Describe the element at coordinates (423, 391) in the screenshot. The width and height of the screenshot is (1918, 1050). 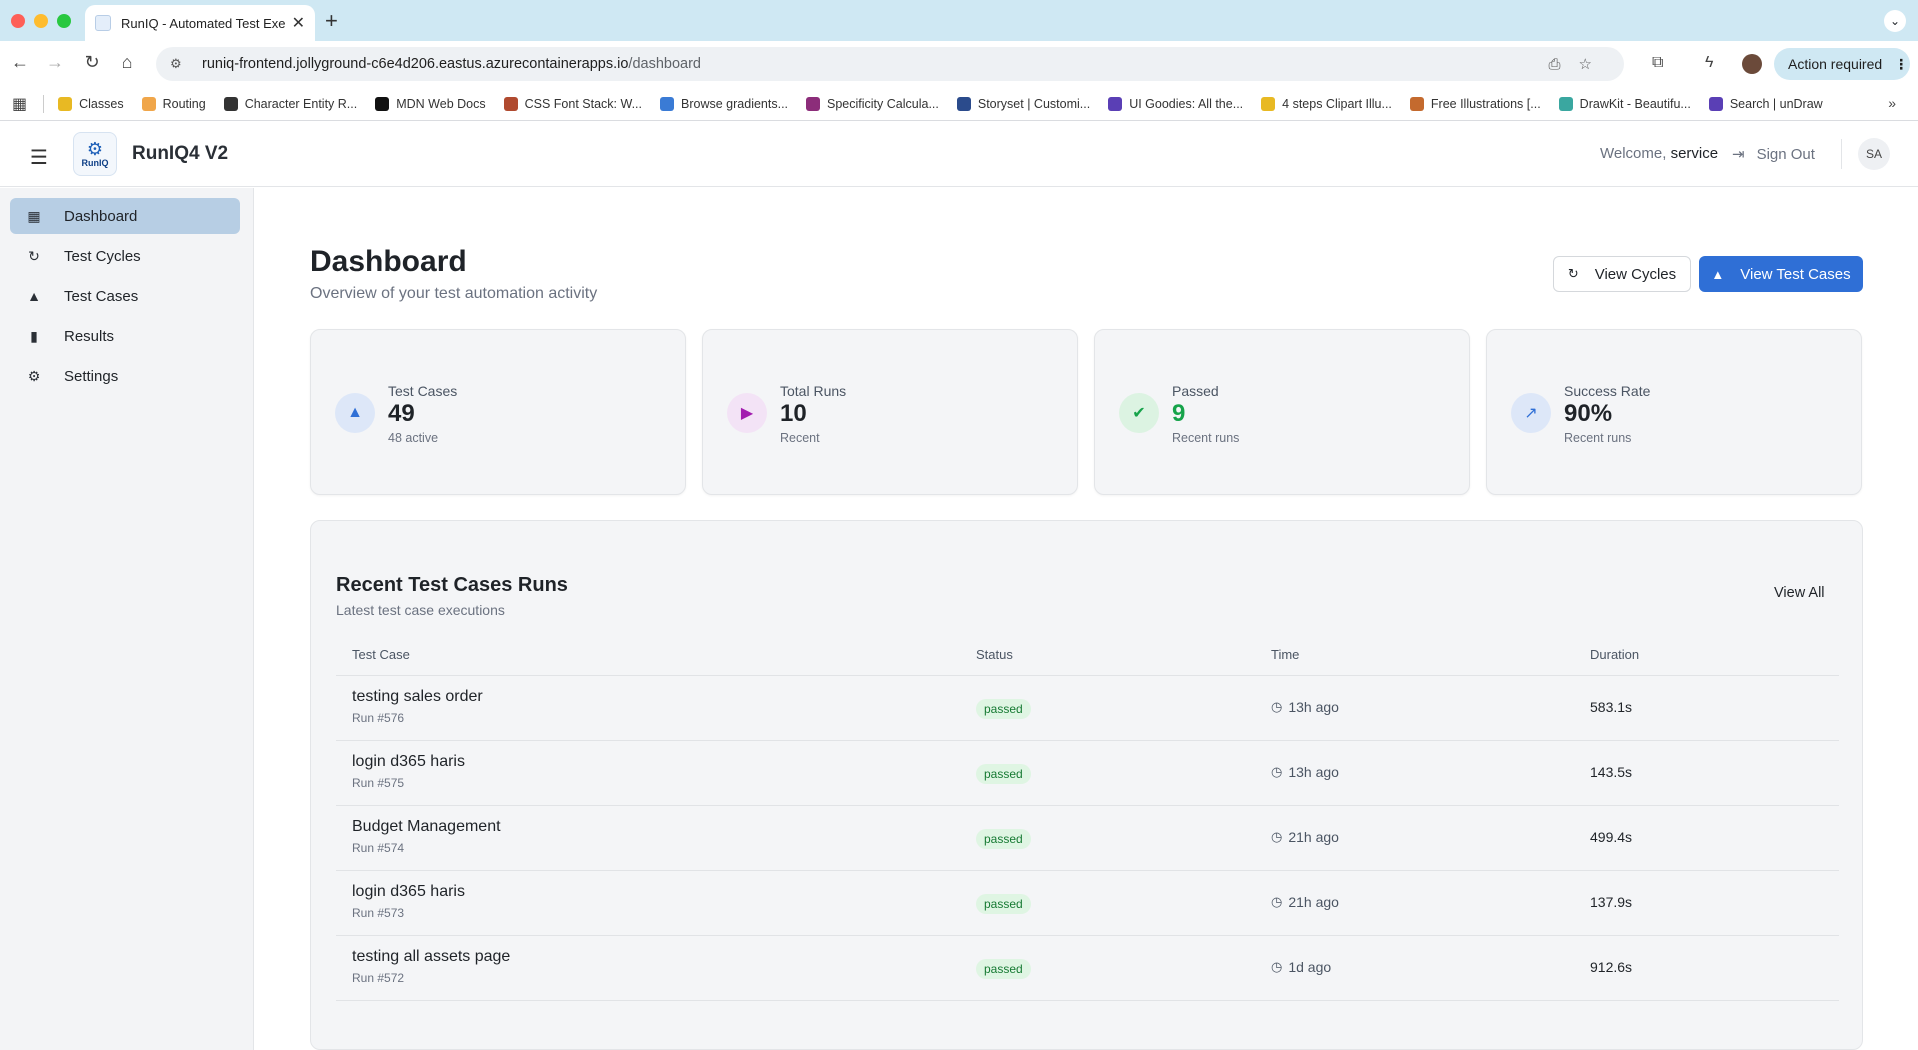
I see `stat-label: Test Cases` at that location.